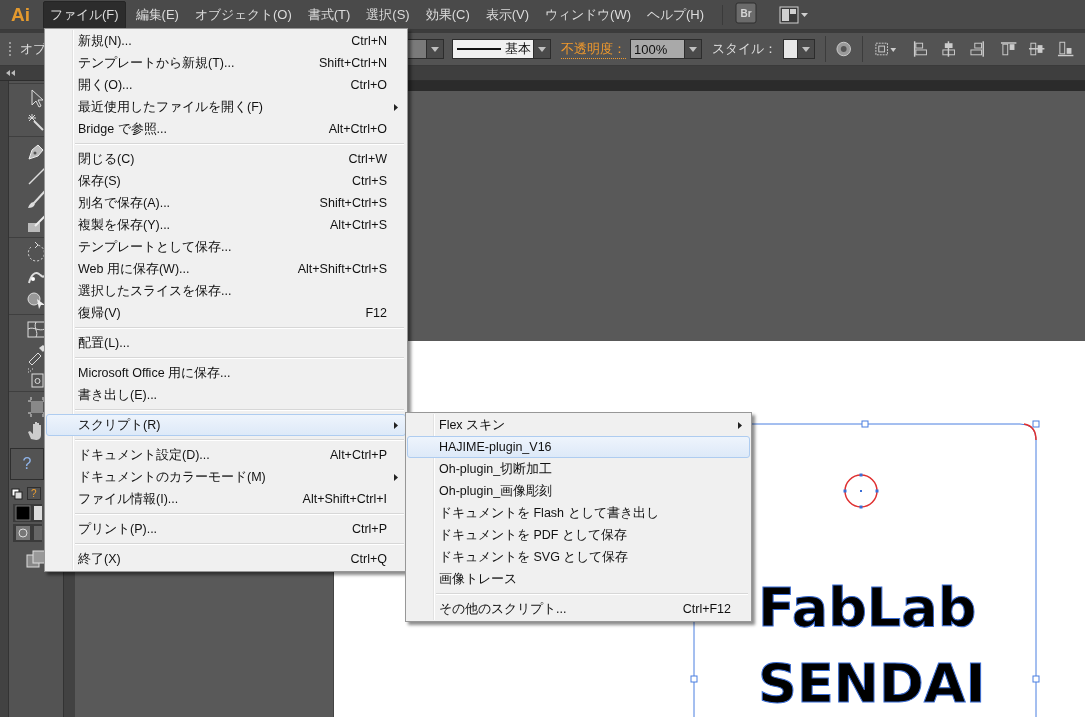  I want to click on menu-bar-item: オブジェクト(O), so click(243, 14).